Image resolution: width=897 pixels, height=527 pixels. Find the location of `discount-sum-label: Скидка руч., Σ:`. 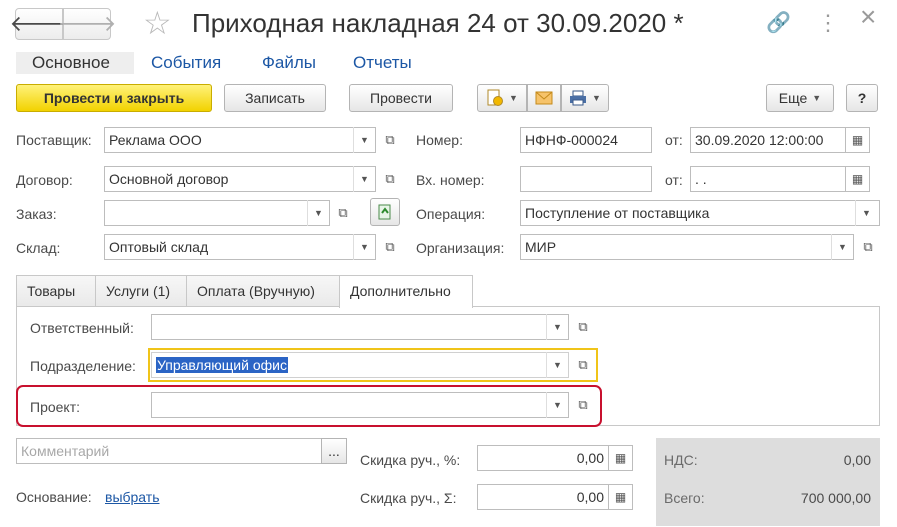

discount-sum-label: Скидка руч., Σ: is located at coordinates (408, 498).